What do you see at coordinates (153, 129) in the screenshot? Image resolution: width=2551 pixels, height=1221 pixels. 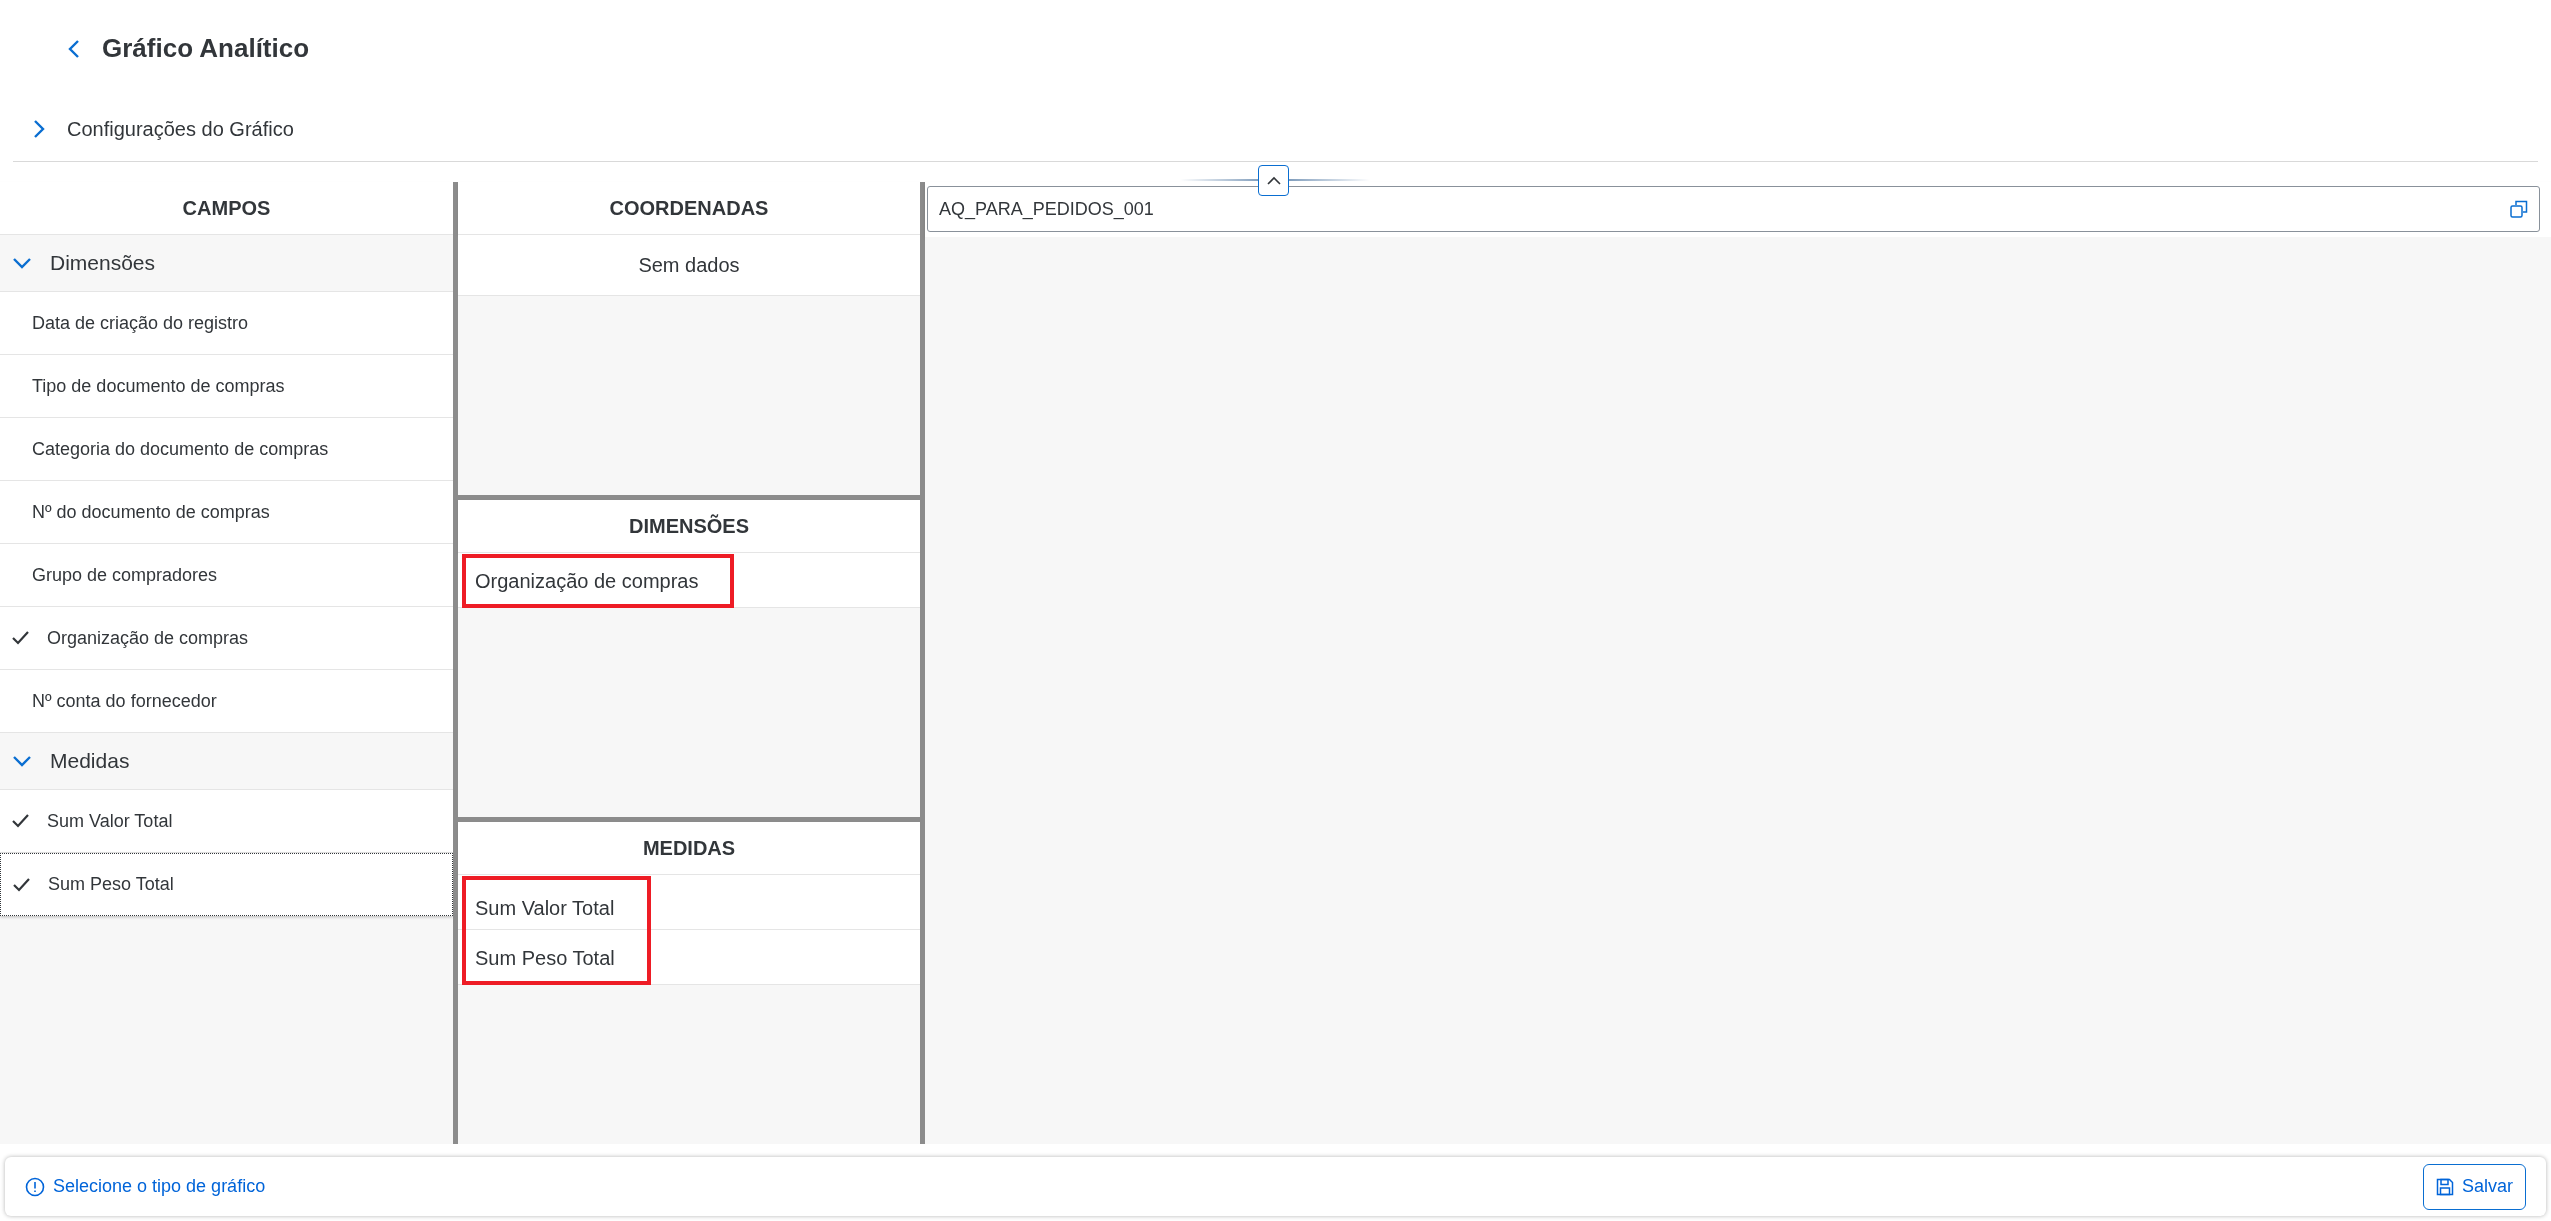 I see `chart-settings-toggle: Configurações do Gráfico` at bounding box center [153, 129].